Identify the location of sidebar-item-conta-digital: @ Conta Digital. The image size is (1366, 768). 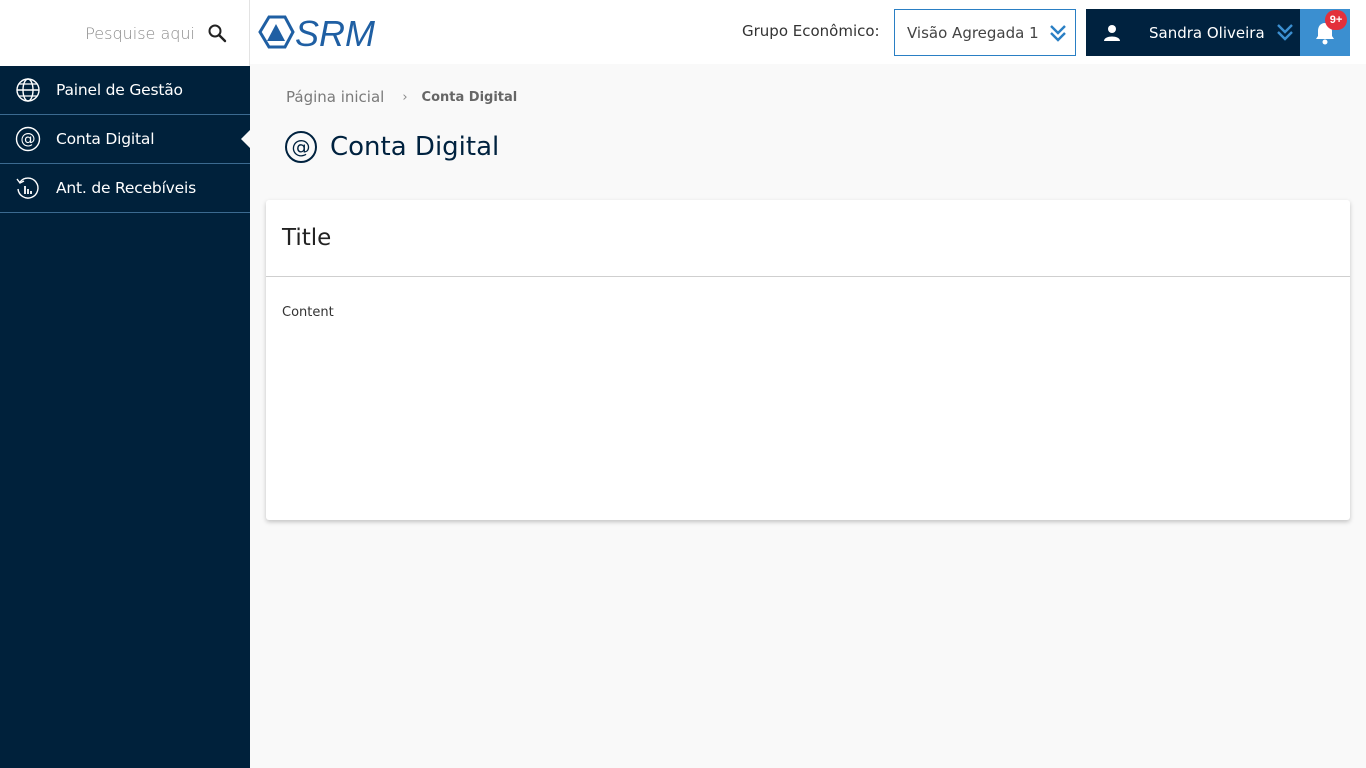
(125, 139).